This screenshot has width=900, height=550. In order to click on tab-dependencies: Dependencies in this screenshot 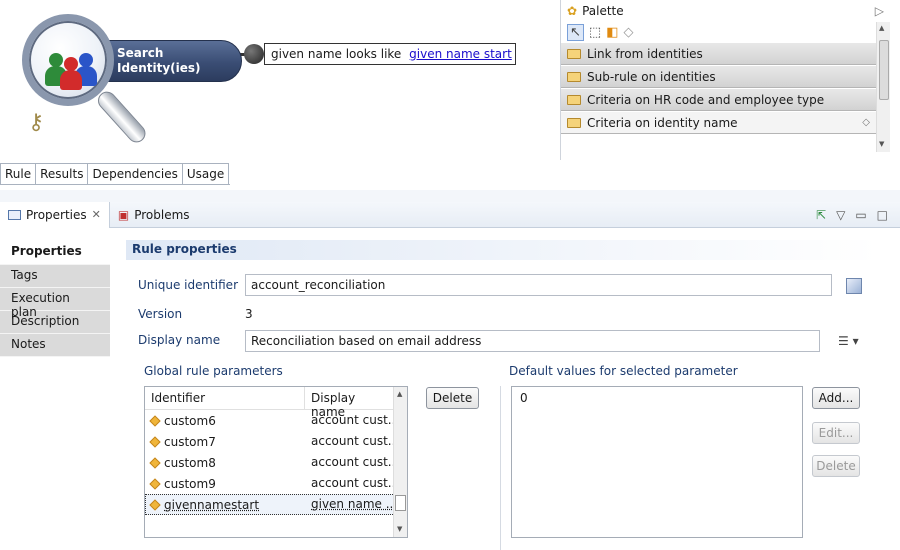, I will do `click(135, 173)`.